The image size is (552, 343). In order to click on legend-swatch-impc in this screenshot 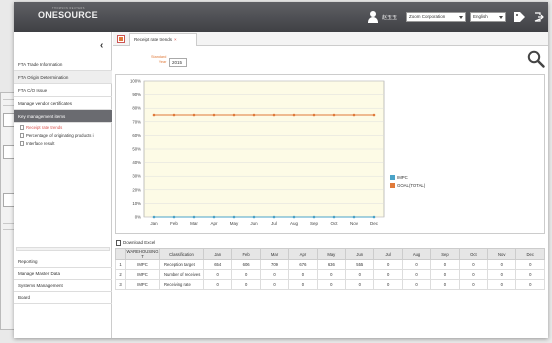, I will do `click(392, 177)`.